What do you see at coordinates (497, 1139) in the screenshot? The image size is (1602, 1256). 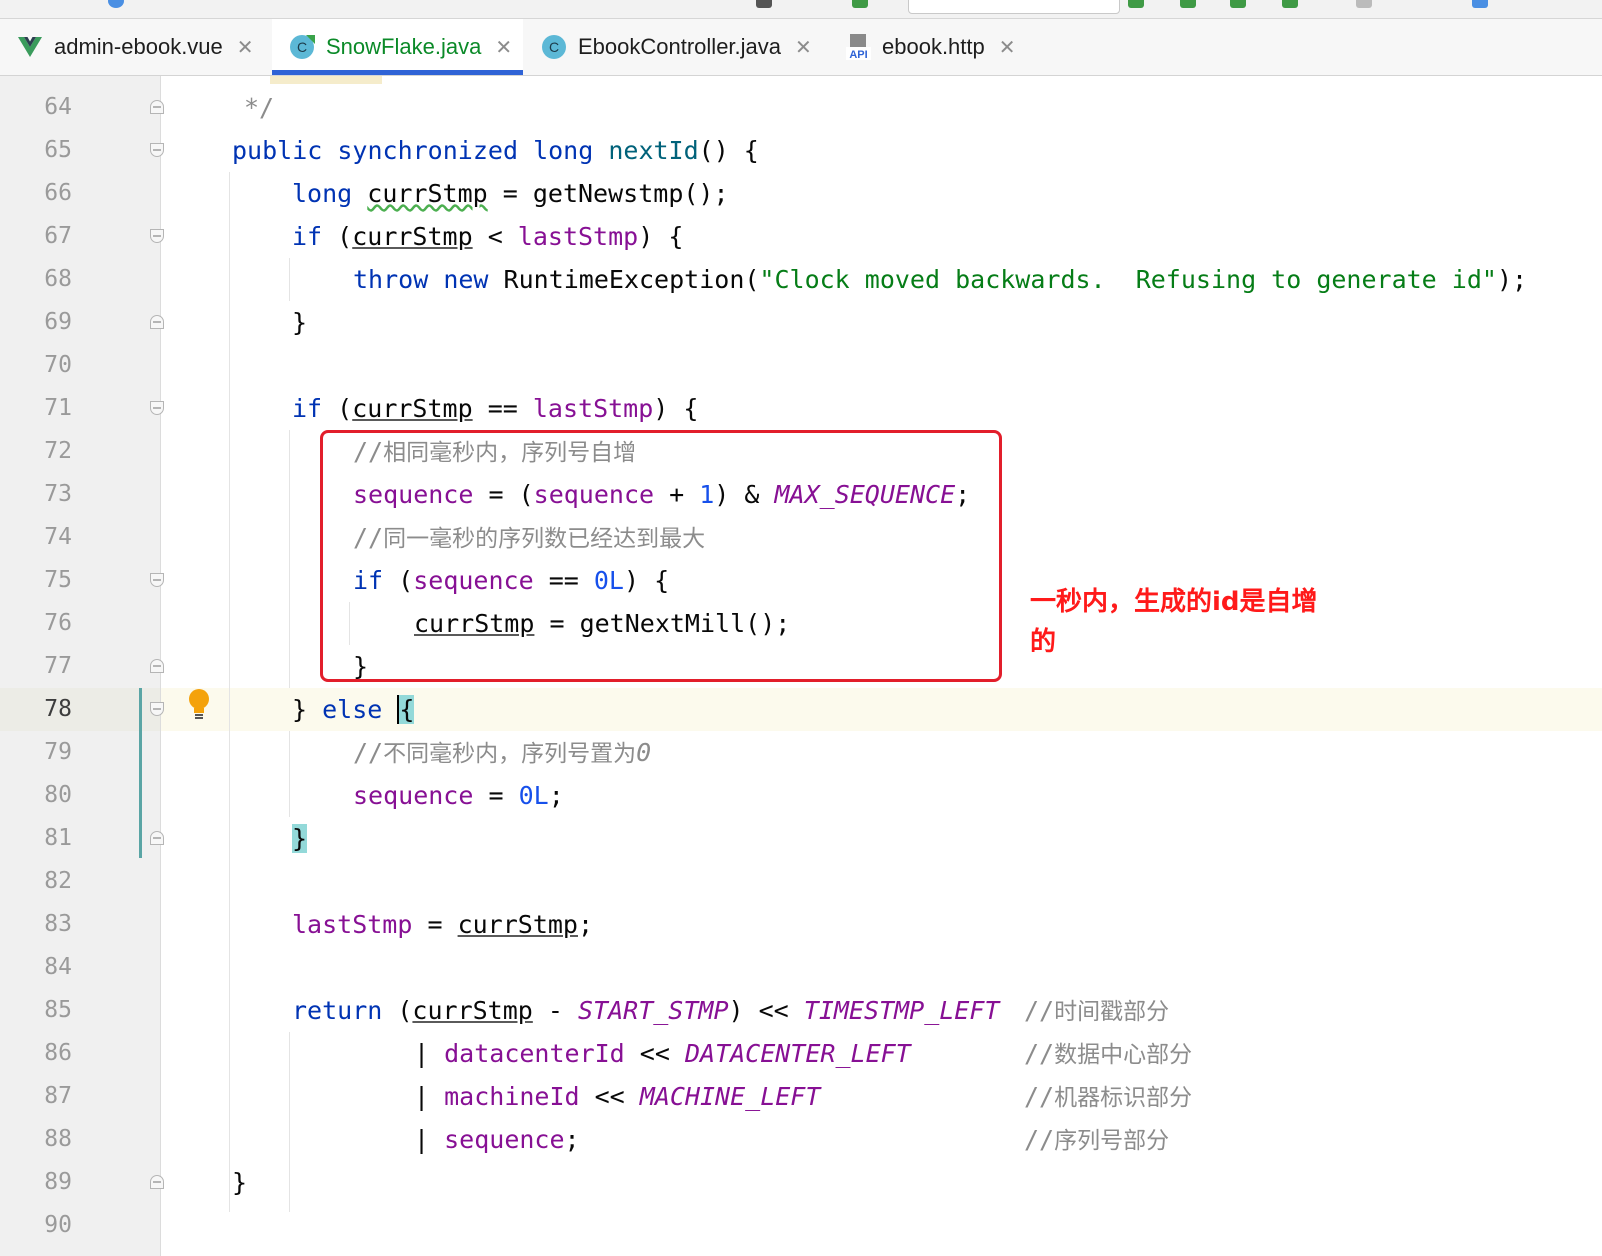 I see `code-line-88: | sequence;` at bounding box center [497, 1139].